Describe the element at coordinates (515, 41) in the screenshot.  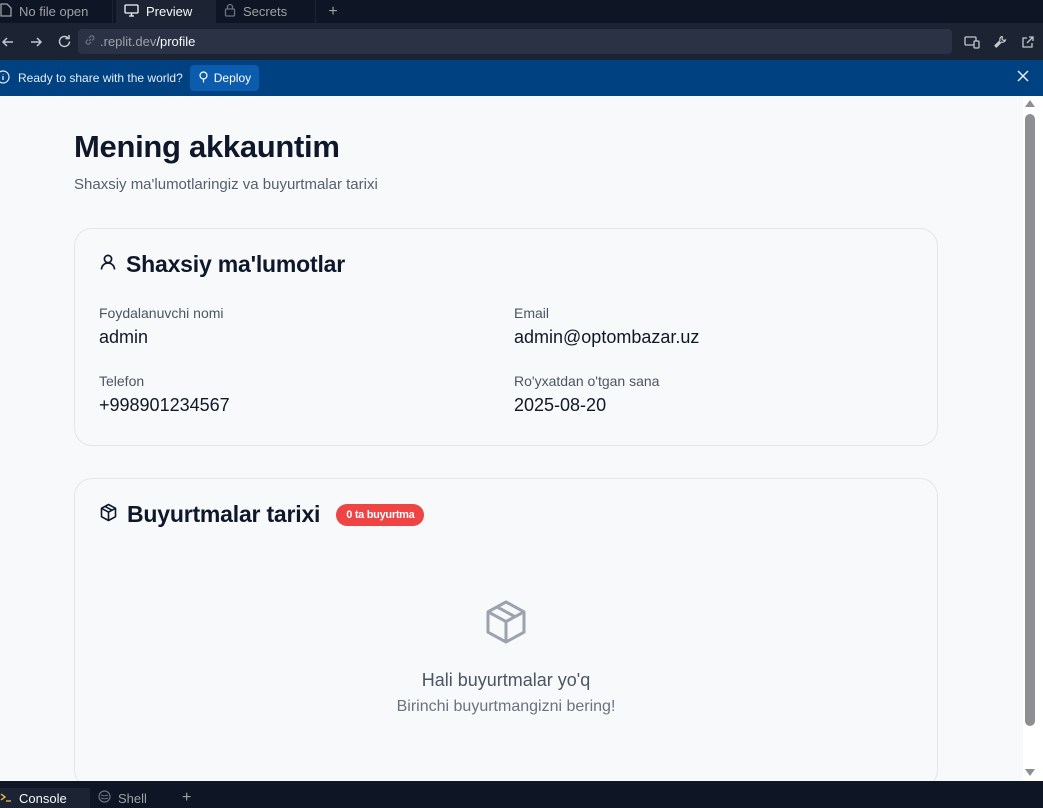
I see `url-input: .replit.dev/profile` at that location.